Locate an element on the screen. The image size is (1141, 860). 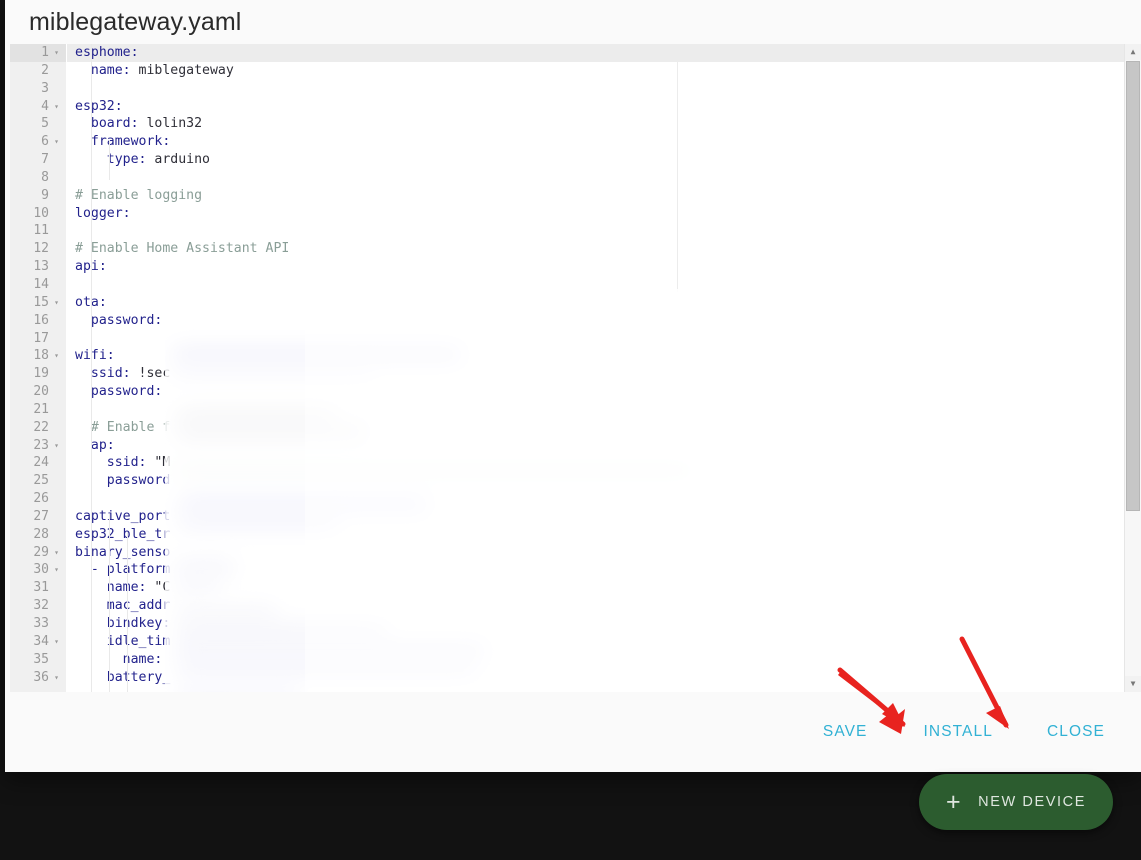
line-number: 25▾ is located at coordinates (38, 481).